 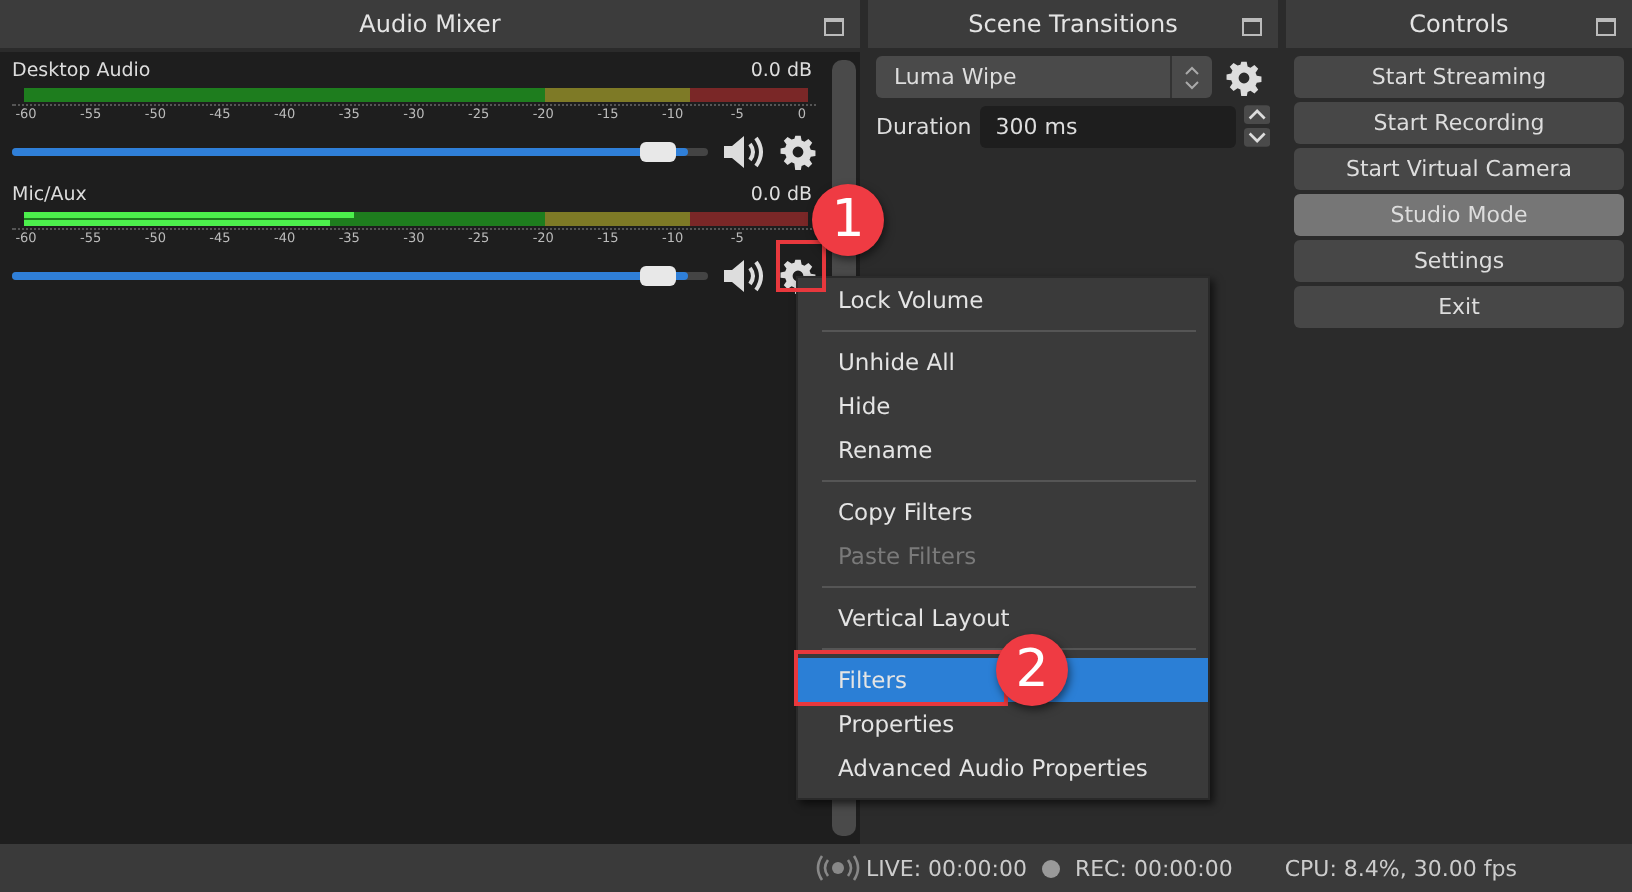 I want to click on rec-time: REC: 00:00:00, so click(x=1153, y=868).